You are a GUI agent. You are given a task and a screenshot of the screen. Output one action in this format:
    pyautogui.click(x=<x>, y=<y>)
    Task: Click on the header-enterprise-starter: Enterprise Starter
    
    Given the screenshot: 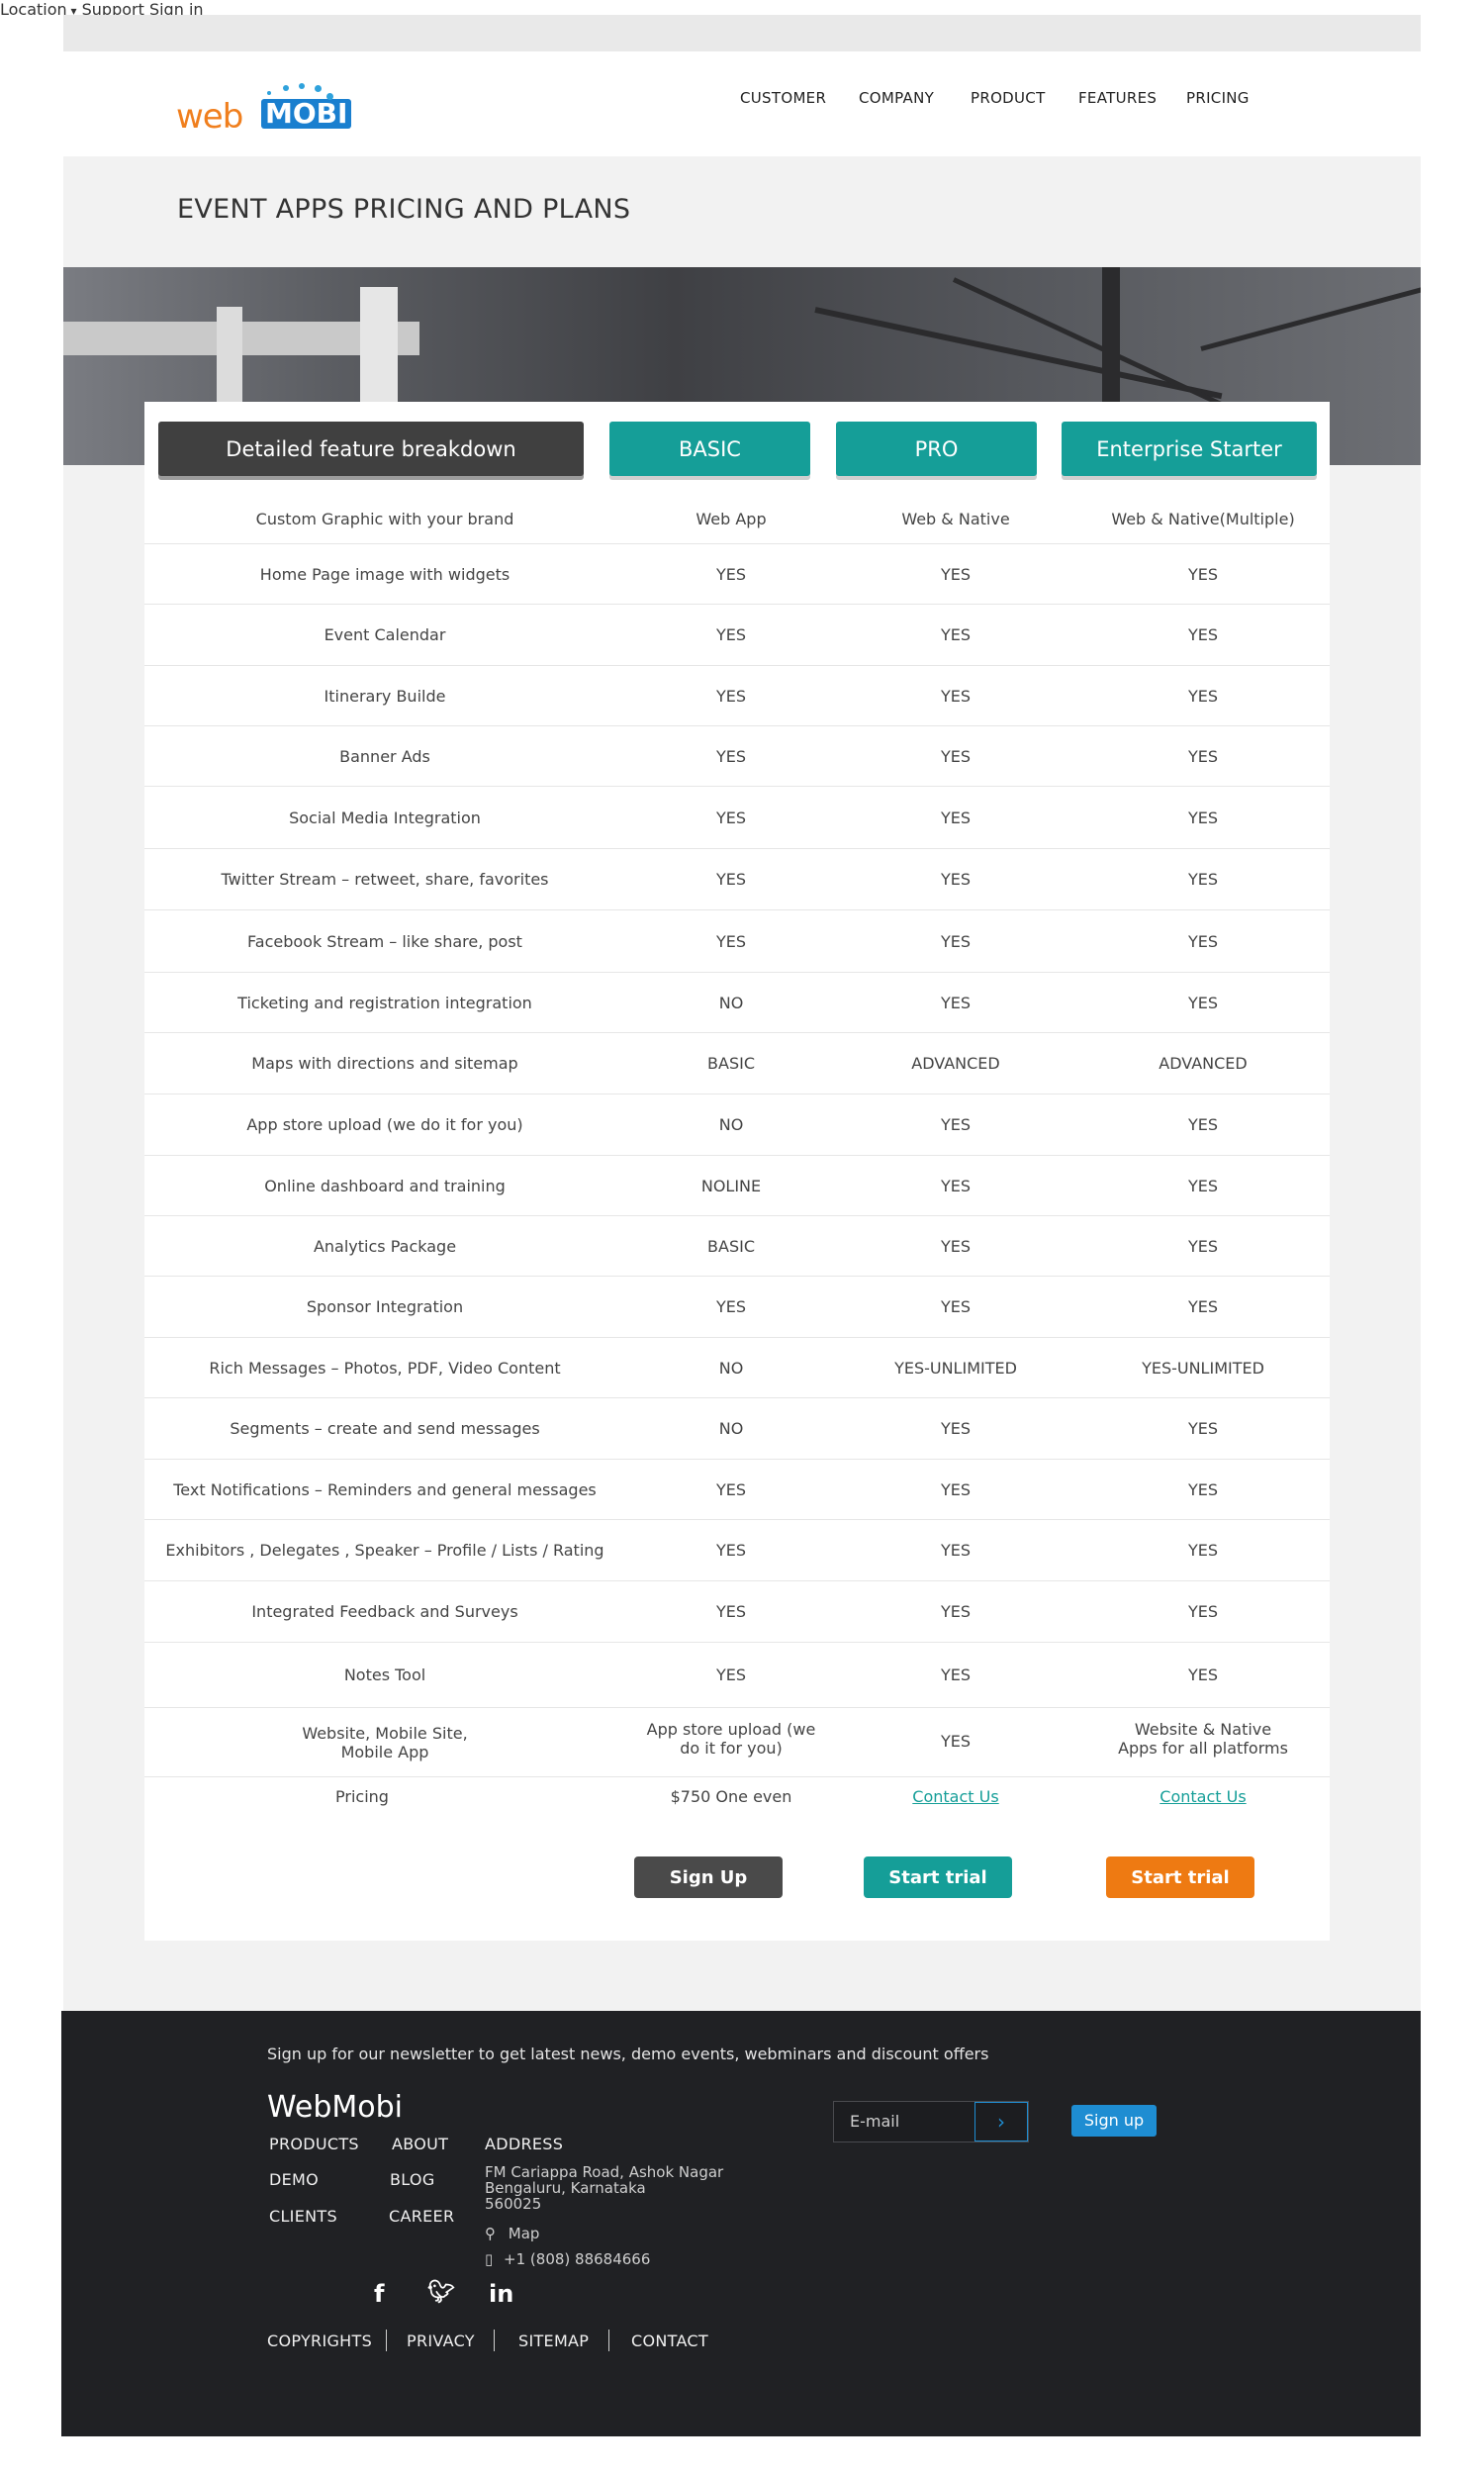 What is the action you would take?
    pyautogui.click(x=1189, y=449)
    